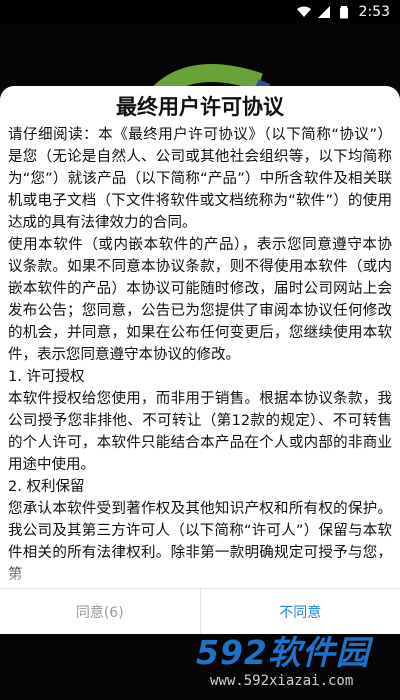 The image size is (400, 700). What do you see at coordinates (303, 11) in the screenshot?
I see `wifi-icon` at bounding box center [303, 11].